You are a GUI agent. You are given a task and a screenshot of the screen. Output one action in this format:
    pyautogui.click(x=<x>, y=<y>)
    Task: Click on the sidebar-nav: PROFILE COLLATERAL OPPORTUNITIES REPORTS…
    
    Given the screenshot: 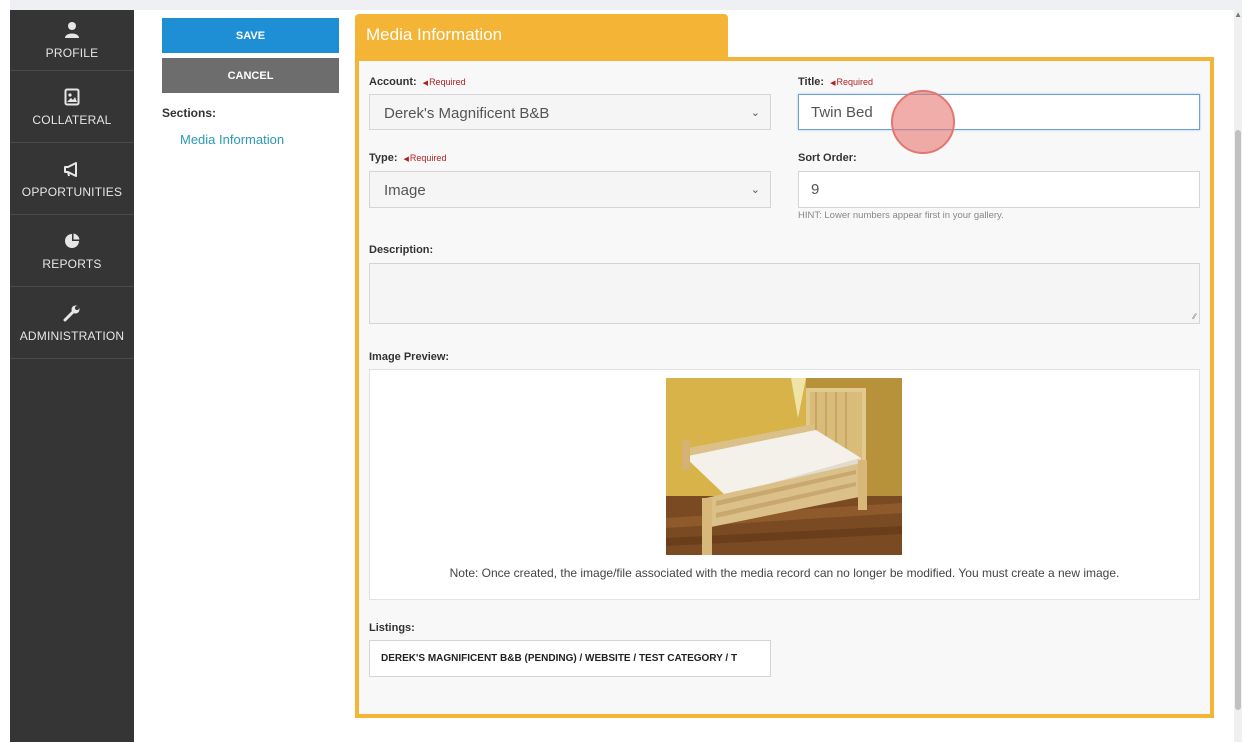 What is the action you would take?
    pyautogui.click(x=72, y=376)
    